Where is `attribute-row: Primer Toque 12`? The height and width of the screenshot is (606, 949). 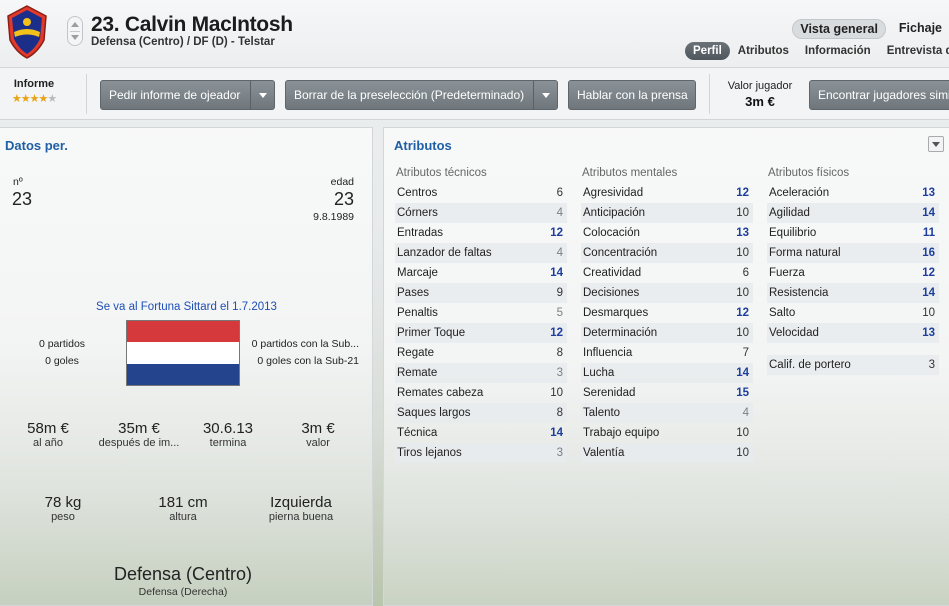
attribute-row: Primer Toque 12 is located at coordinates (481, 333).